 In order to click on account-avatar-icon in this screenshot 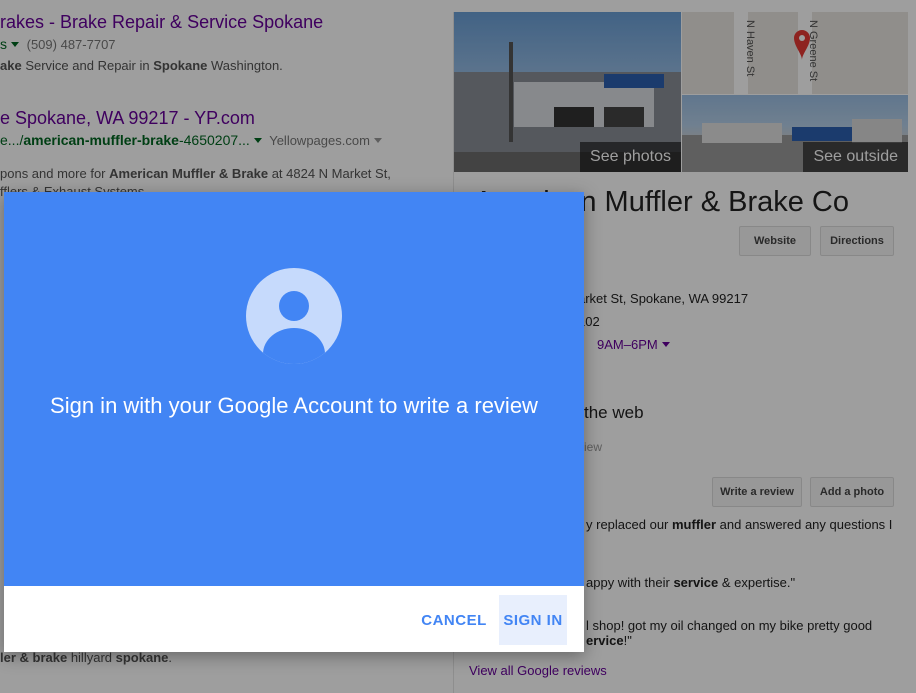, I will do `click(294, 316)`.